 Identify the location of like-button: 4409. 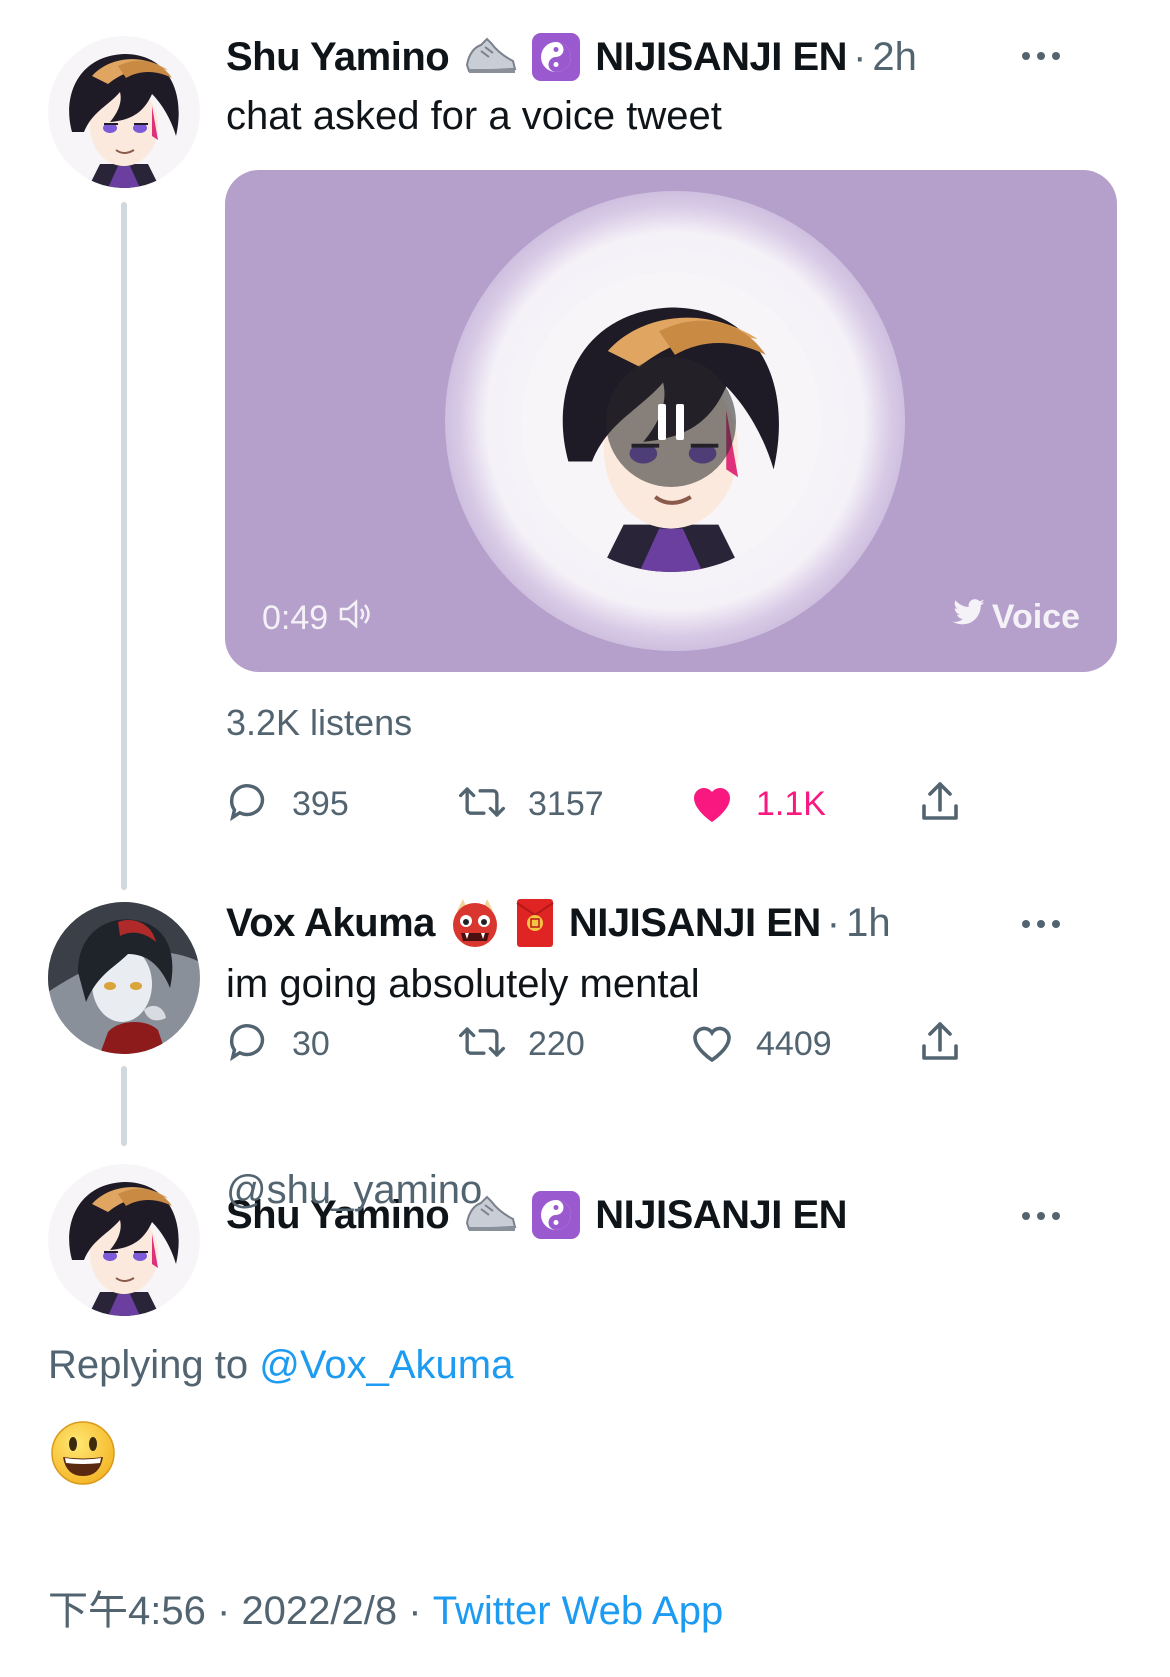
(802, 1044).